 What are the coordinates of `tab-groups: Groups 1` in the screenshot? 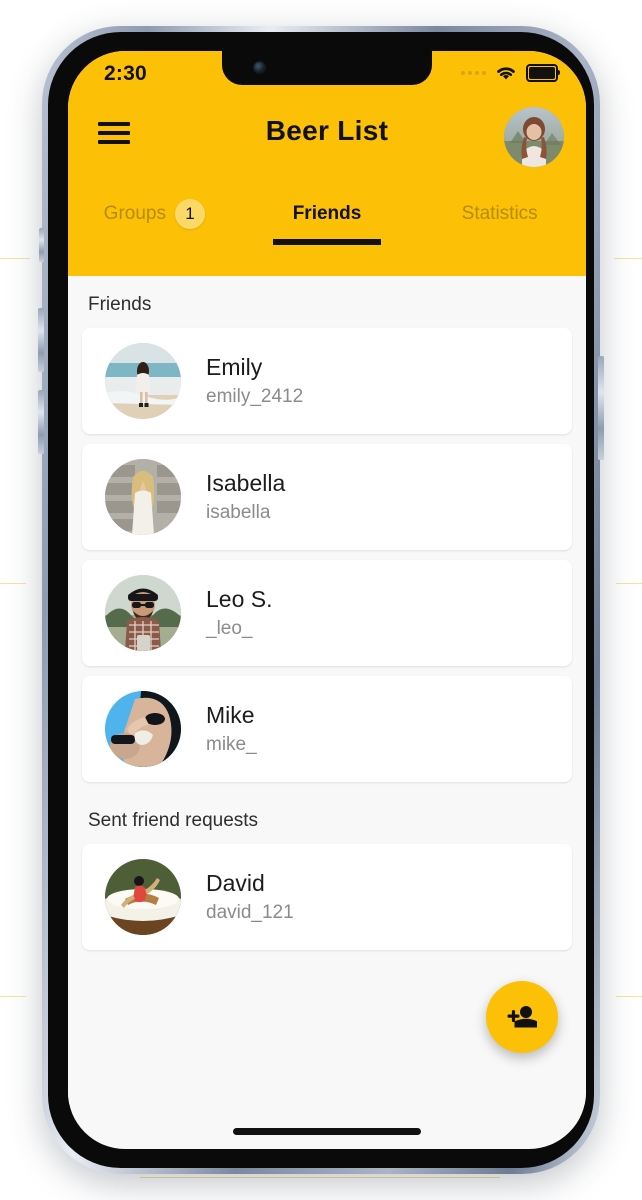 It's located at (154, 214).